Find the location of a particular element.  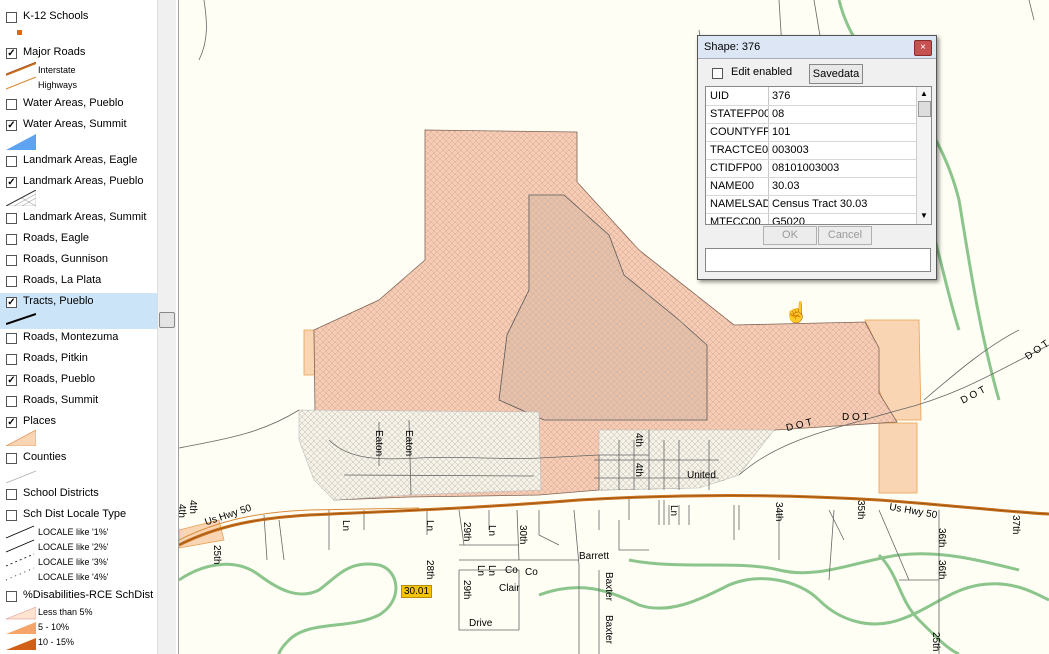

layer-row: Roads, Eagle is located at coordinates (78, 239).